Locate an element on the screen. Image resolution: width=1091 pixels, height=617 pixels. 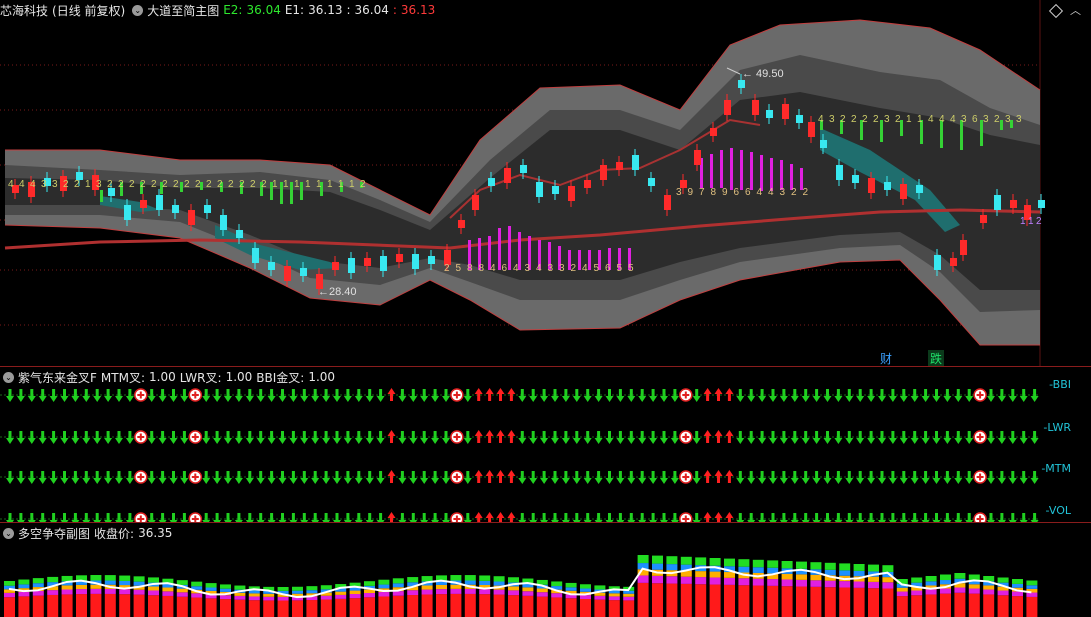
lwr-label: LWR叉: is located at coordinates (200, 377).